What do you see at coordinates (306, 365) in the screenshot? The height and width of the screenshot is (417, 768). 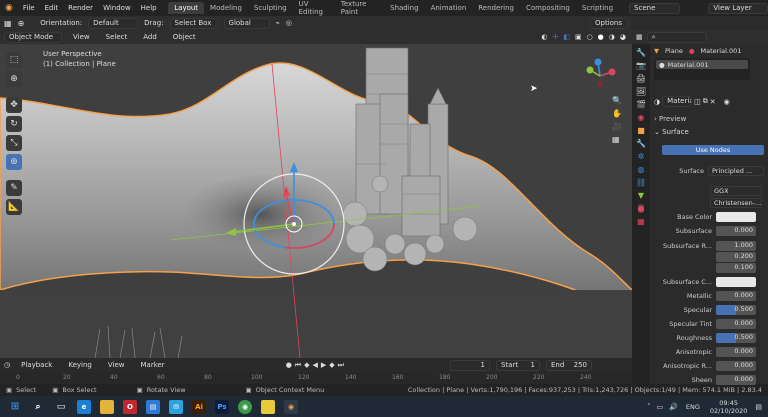 I see `prev-key-icon: ◆` at bounding box center [306, 365].